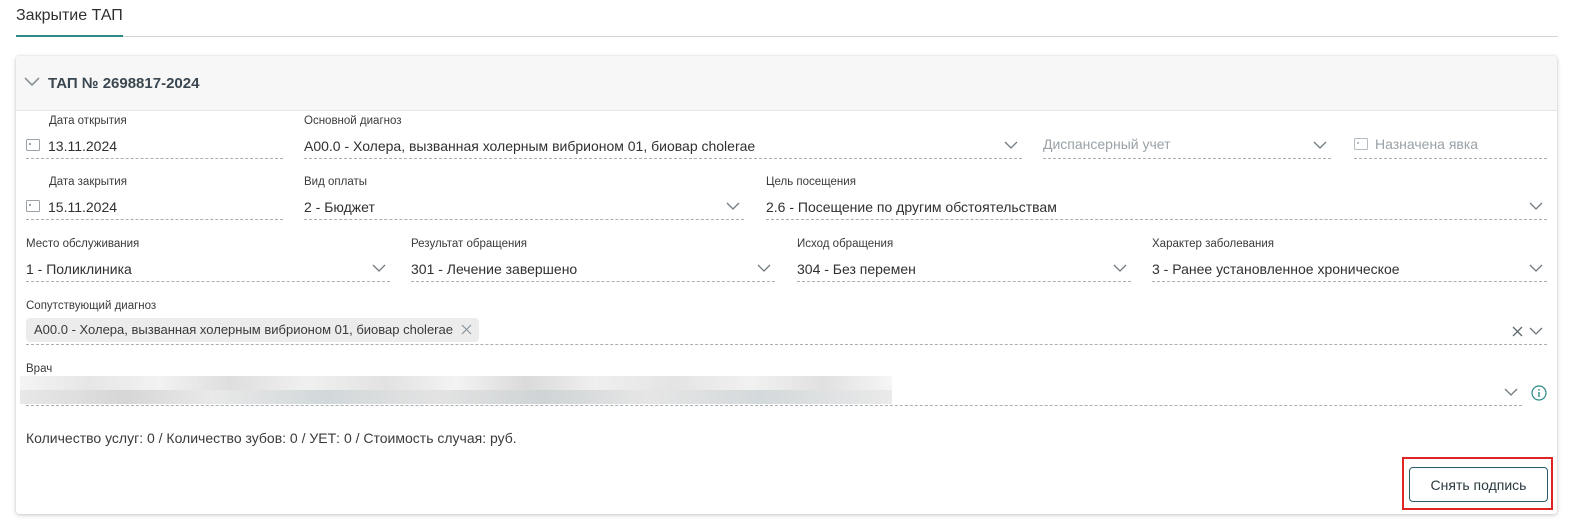 This screenshot has height=524, width=1570. Describe the element at coordinates (154, 144) in the screenshot. I see `open-date-field: 13.11.2024` at that location.